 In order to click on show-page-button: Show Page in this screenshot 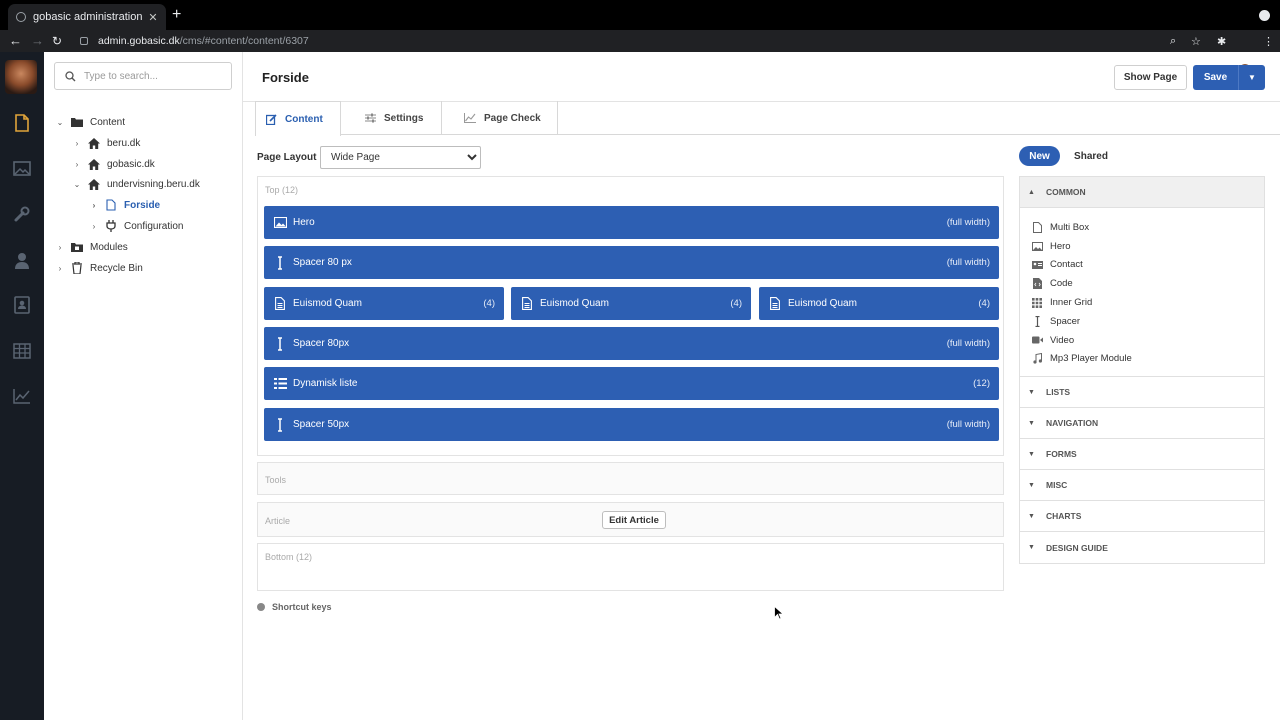, I will do `click(1150, 77)`.